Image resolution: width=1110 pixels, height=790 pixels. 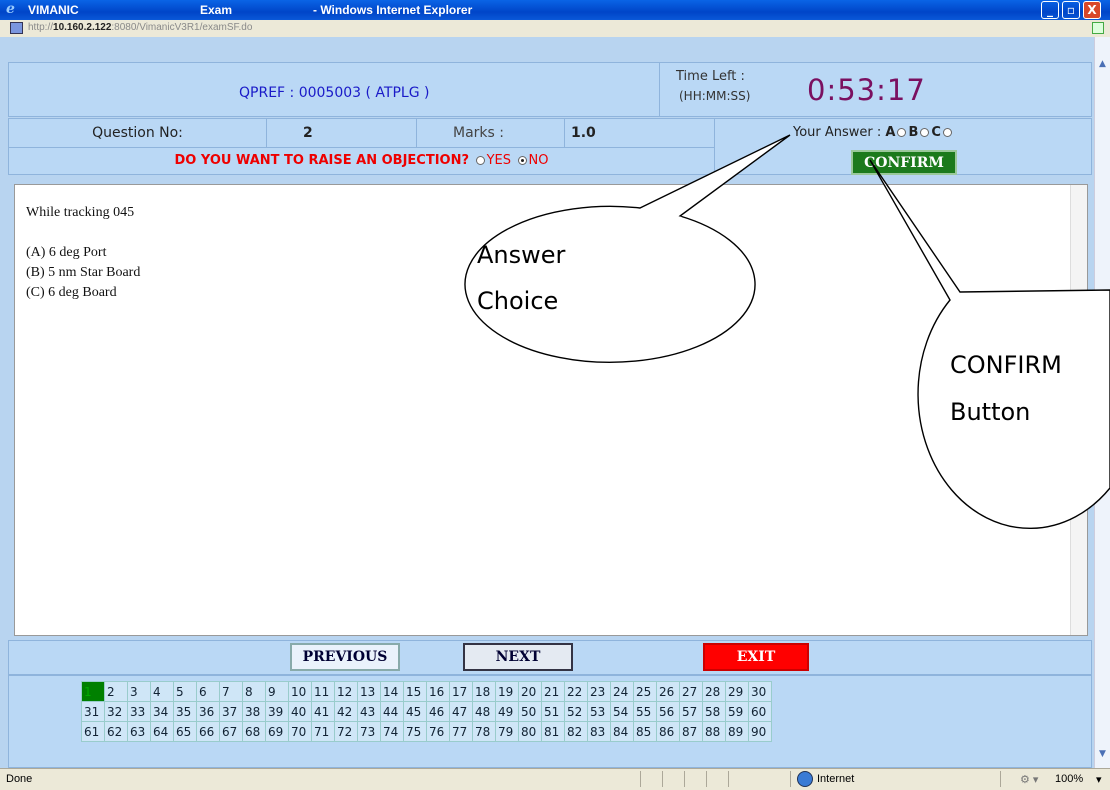 What do you see at coordinates (530, 731) in the screenshot?
I see `question-number-cell: 80` at bounding box center [530, 731].